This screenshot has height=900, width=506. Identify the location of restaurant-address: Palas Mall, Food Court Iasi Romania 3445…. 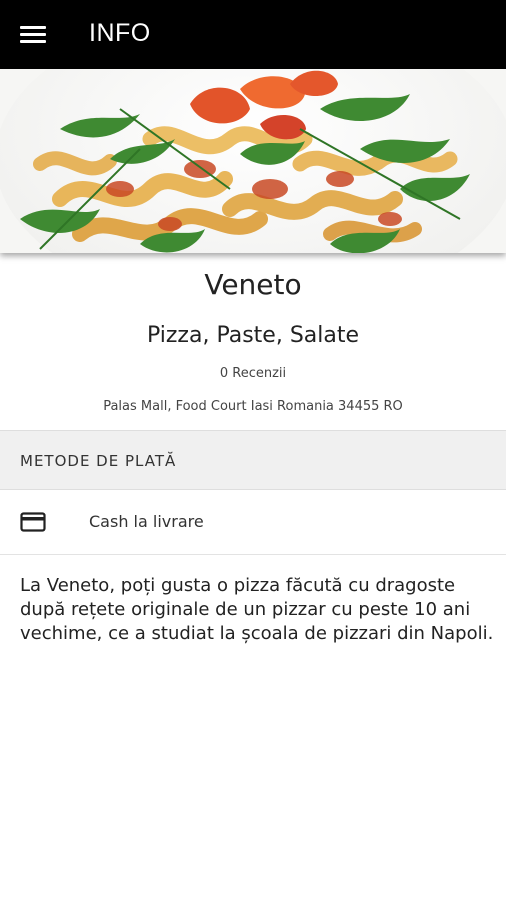
(253, 406).